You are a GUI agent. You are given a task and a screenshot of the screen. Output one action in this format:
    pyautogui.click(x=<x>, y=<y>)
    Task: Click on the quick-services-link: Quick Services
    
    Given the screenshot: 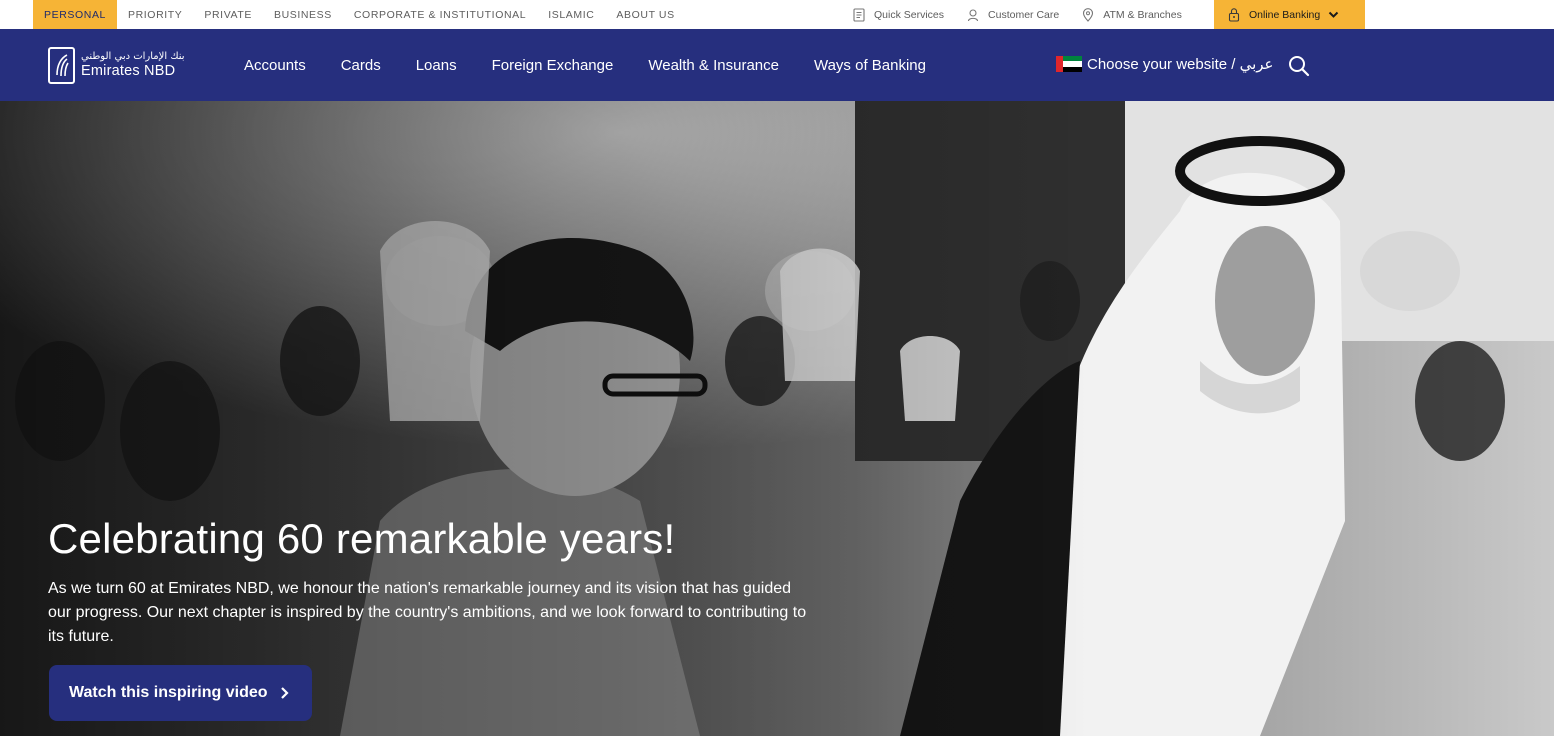 What is the action you would take?
    pyautogui.click(x=898, y=14)
    